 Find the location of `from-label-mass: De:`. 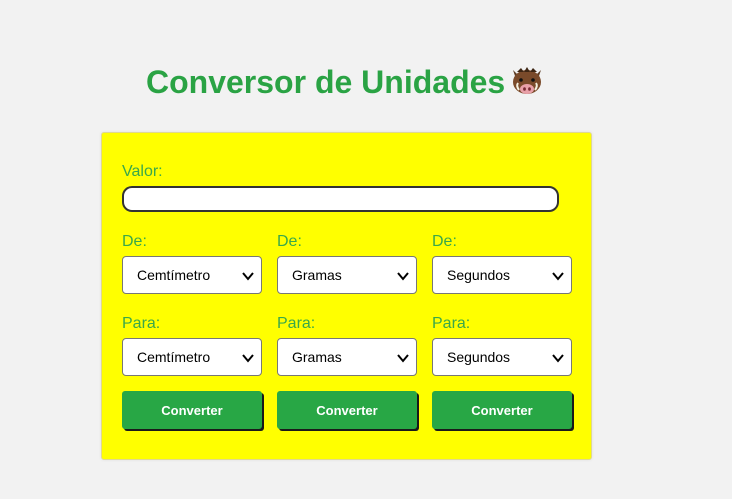

from-label-mass: De: is located at coordinates (289, 241).